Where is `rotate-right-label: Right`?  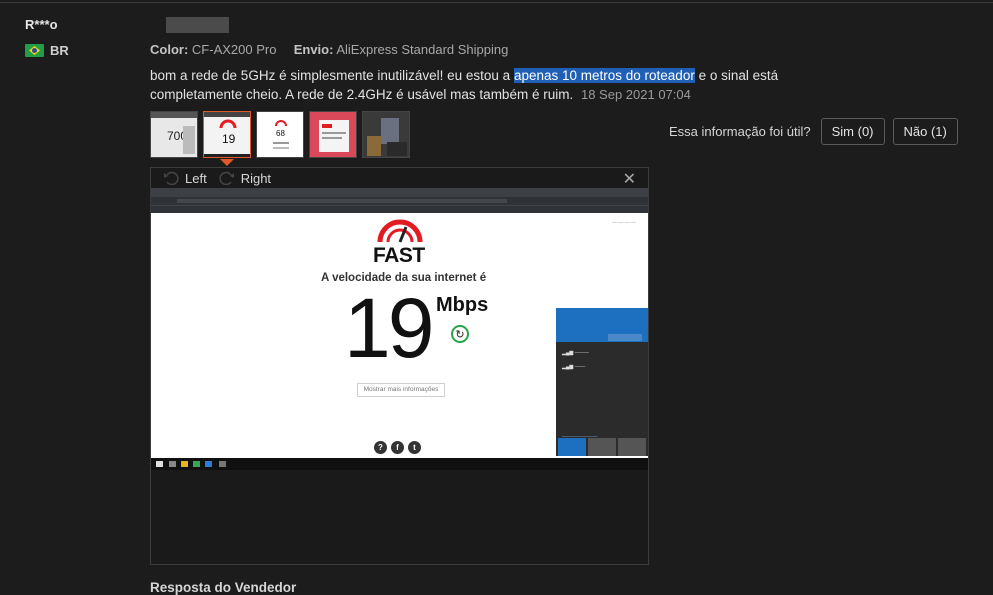
rotate-right-label: Right is located at coordinates (256, 178).